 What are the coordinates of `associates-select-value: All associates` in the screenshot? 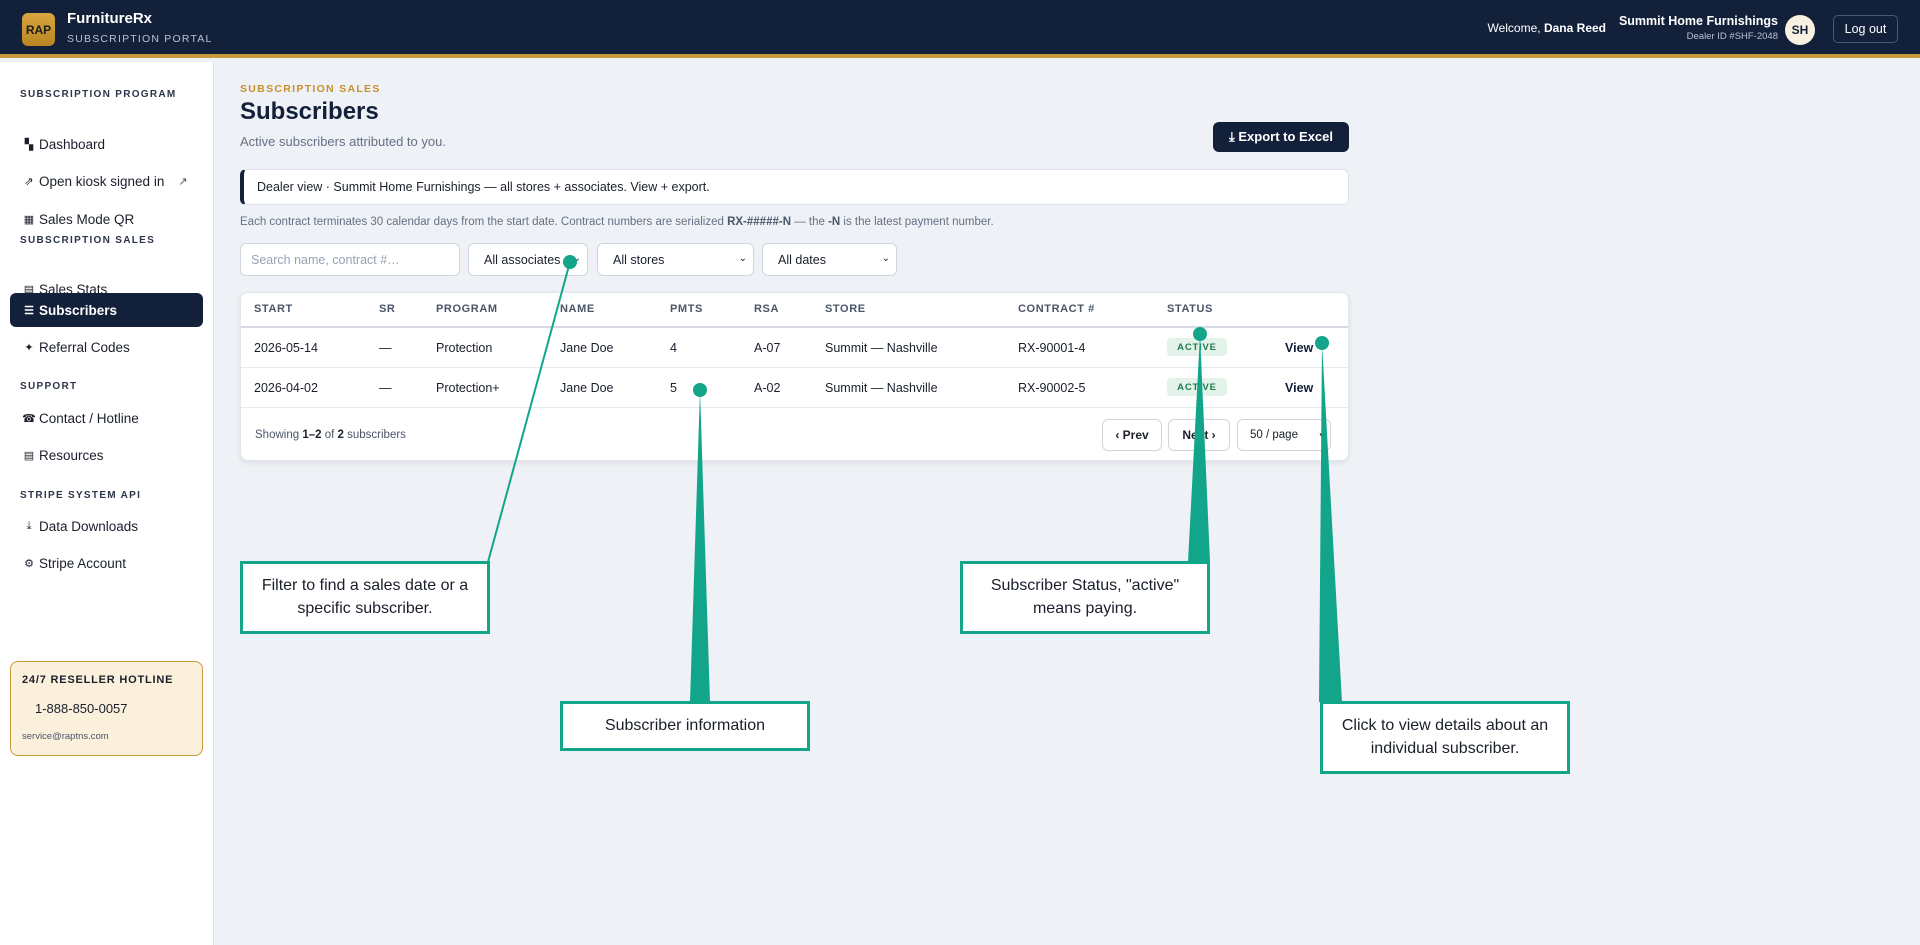 It's located at (522, 259).